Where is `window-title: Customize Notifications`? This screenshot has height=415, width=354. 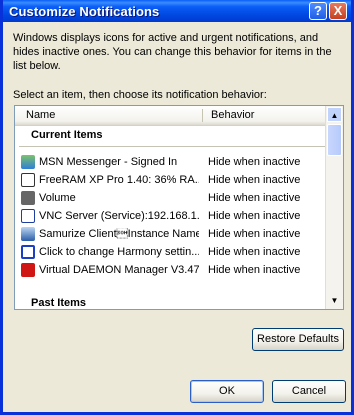 window-title: Customize Notifications is located at coordinates (84, 11).